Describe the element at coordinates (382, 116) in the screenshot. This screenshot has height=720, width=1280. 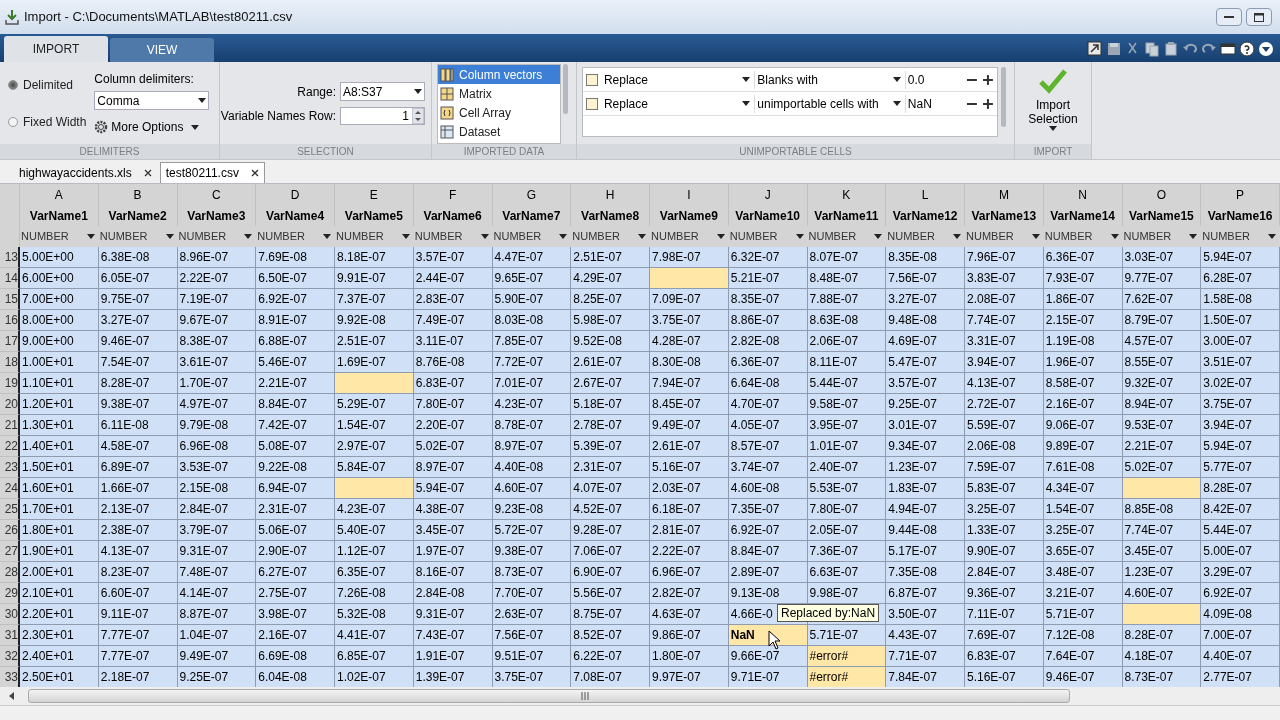
I see `names-row-spinner: 1` at that location.